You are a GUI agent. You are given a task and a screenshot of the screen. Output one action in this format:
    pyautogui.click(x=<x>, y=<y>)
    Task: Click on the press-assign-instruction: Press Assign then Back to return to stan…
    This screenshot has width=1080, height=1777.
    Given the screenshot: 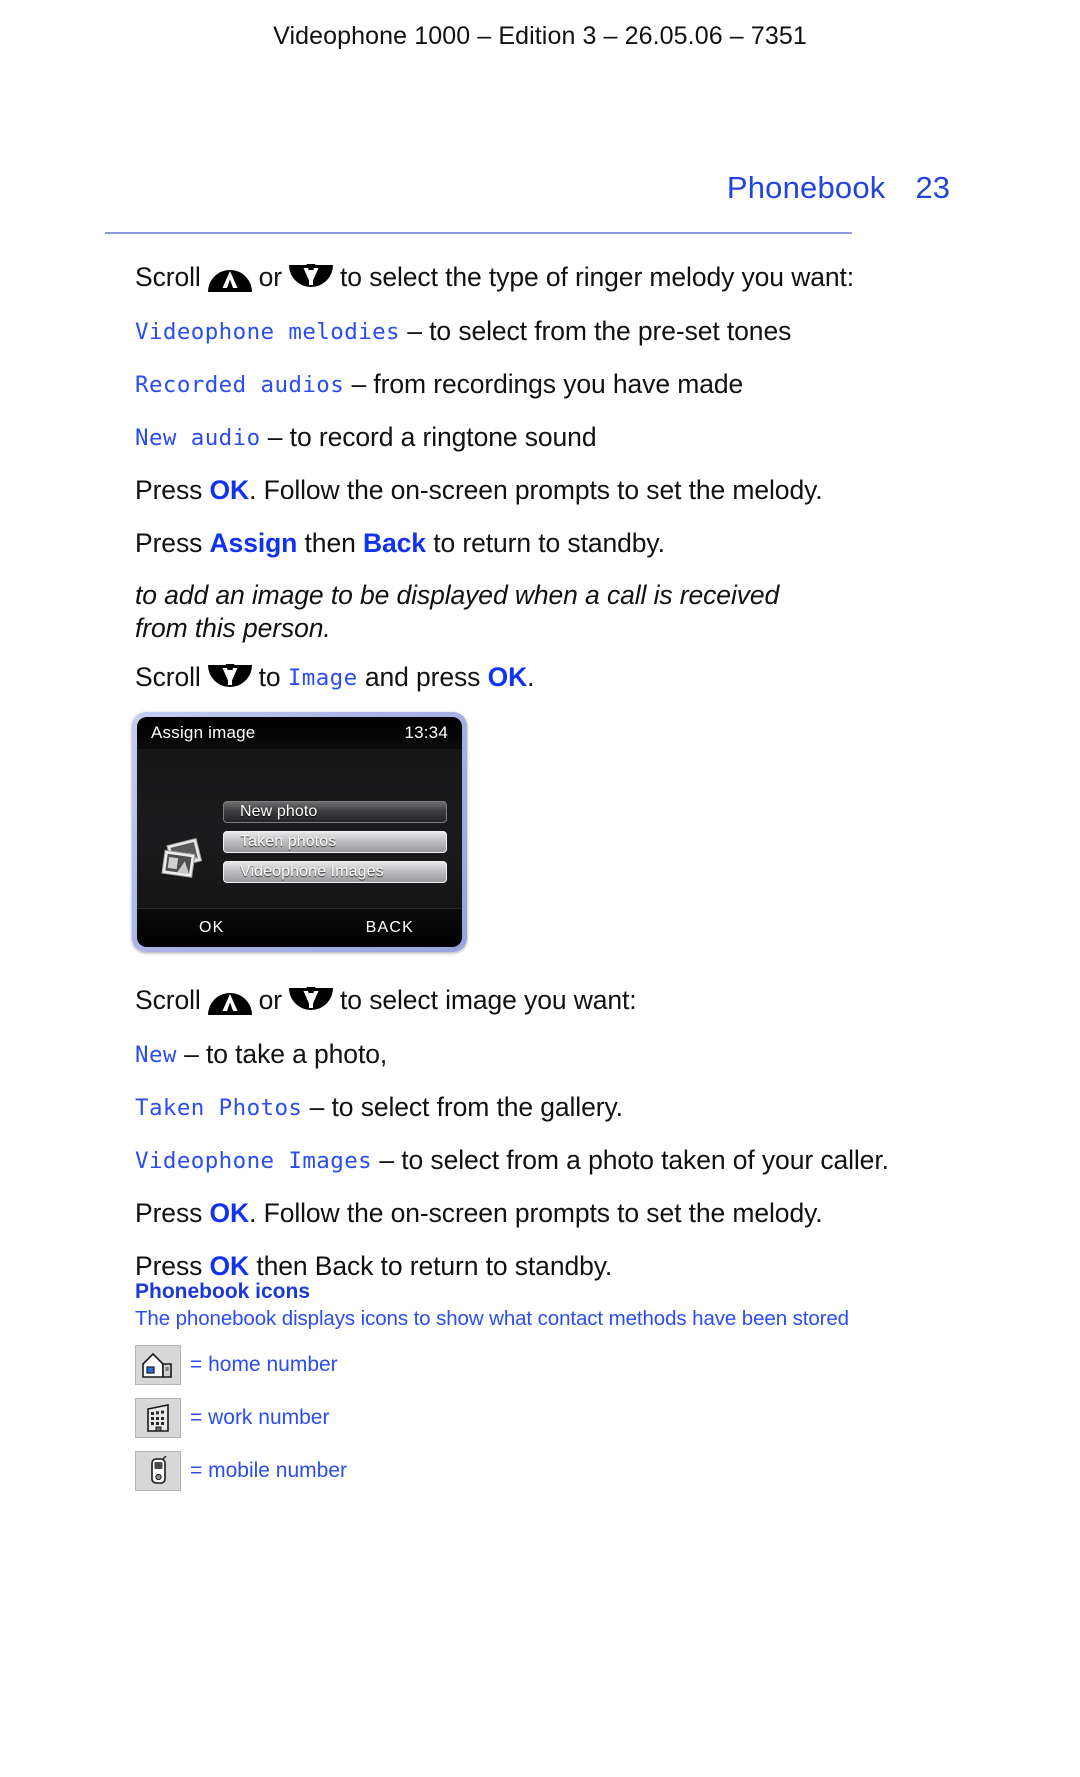 What is the action you would take?
    pyautogui.click(x=530, y=543)
    